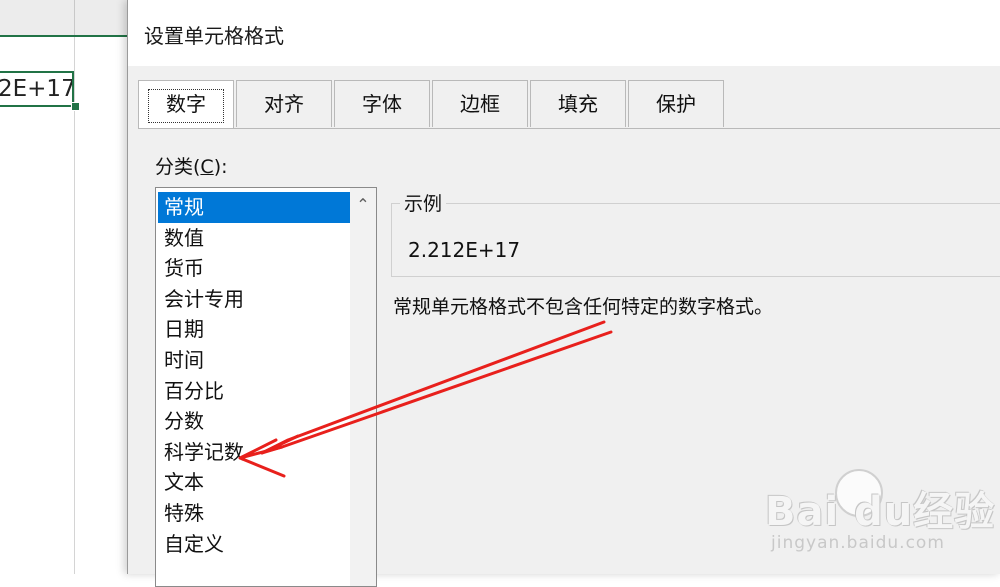 Image resolution: width=1000 pixels, height=587 pixels. I want to click on watermark-url: jingyan.baidu.com, so click(858, 543).